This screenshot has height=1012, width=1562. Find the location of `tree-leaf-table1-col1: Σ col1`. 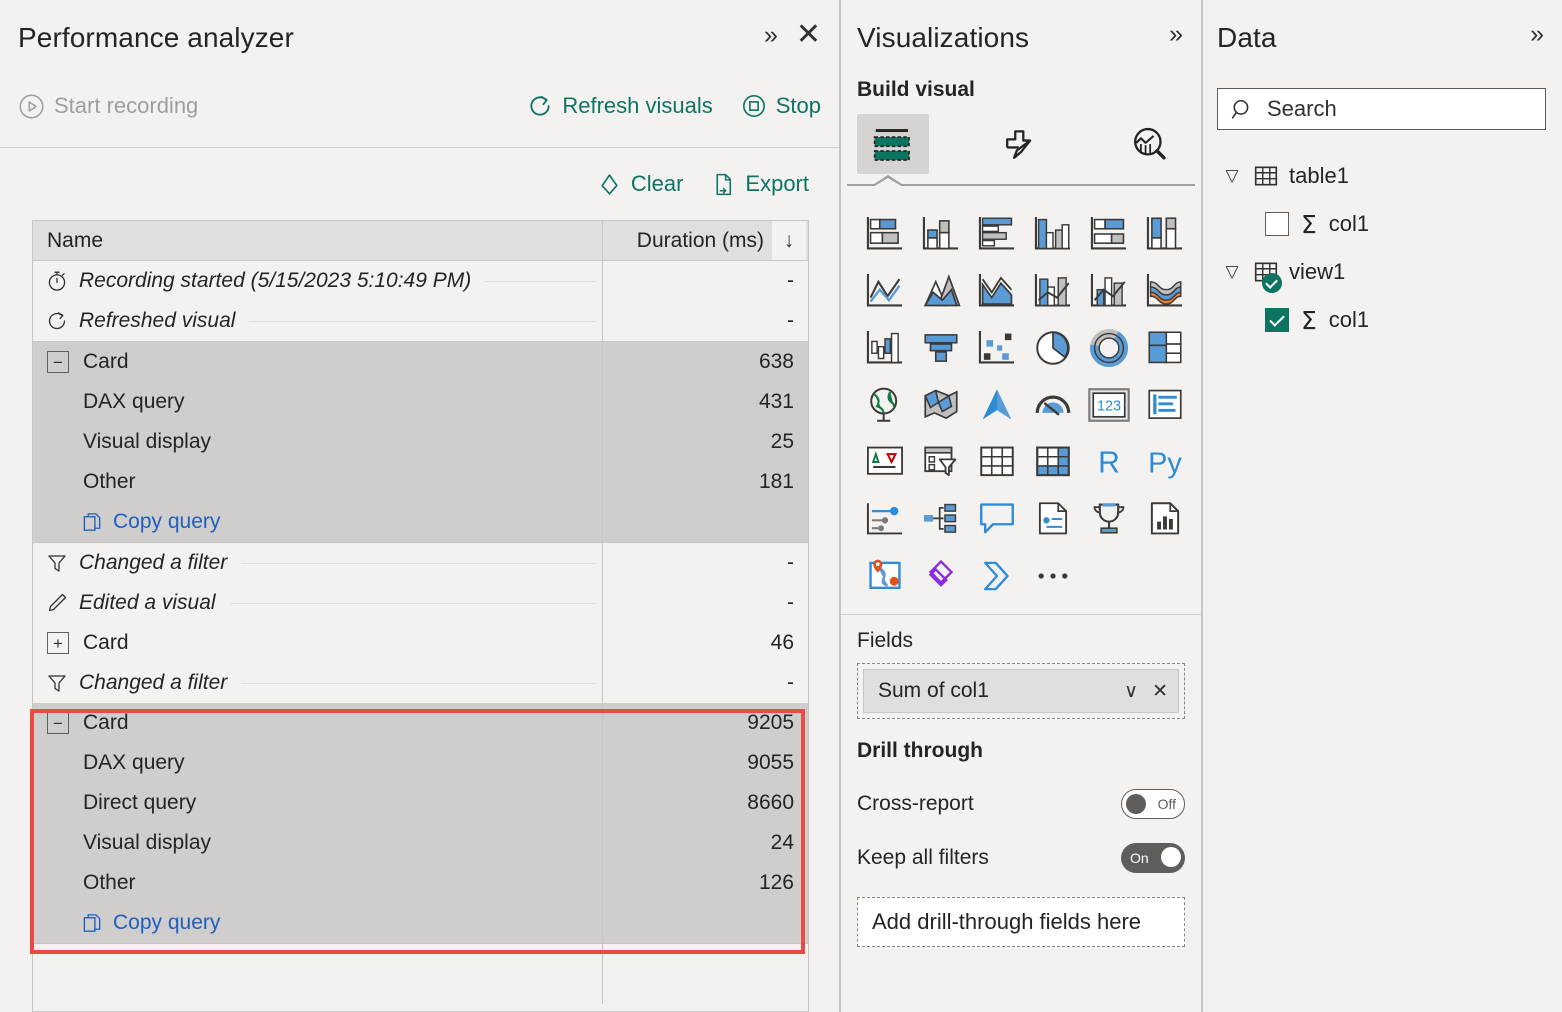

tree-leaf-table1-col1: Σ col1 is located at coordinates (1381, 224).